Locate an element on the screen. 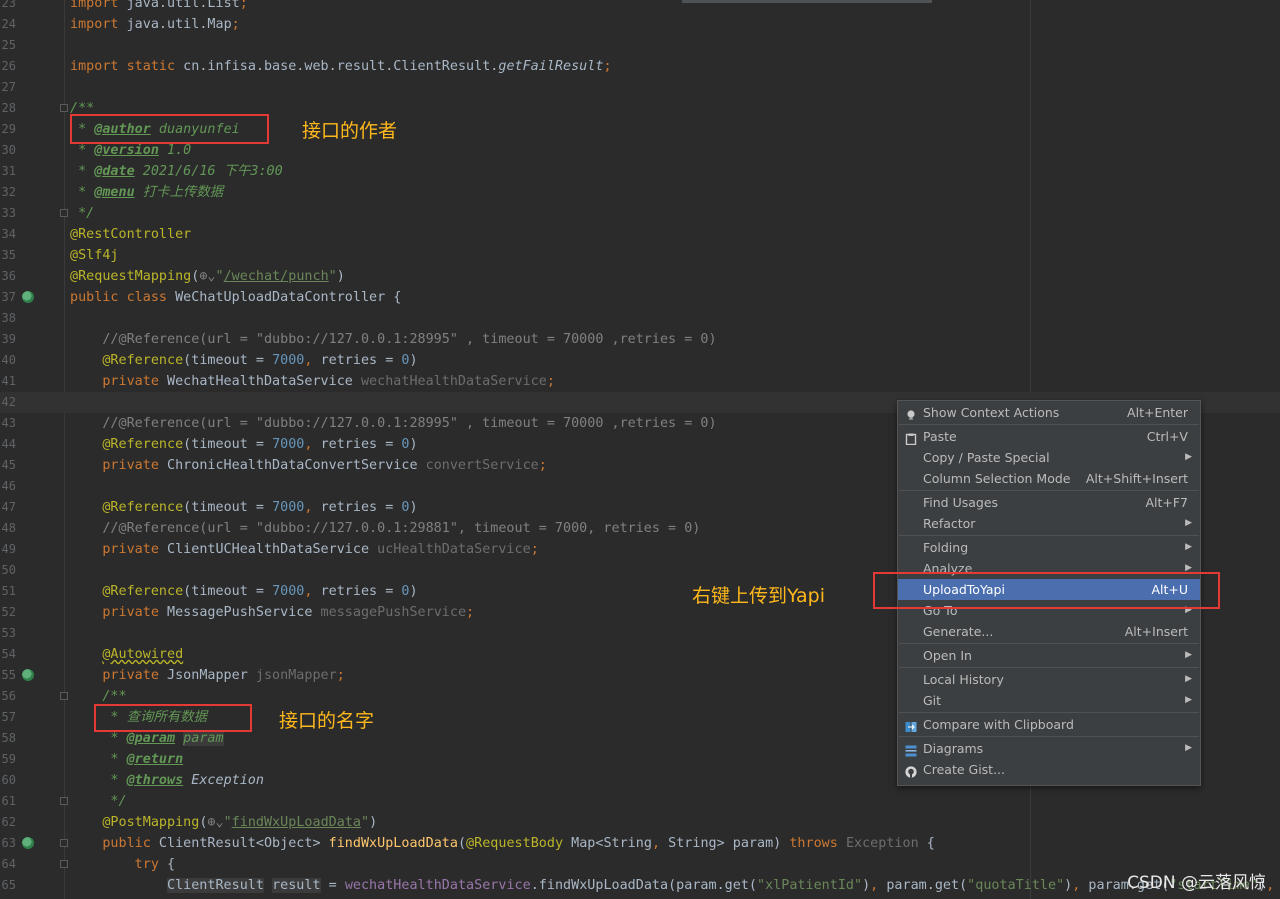  code-text: @RequestMapping(⊕⌄"/wechat/punch") is located at coordinates (207, 276).